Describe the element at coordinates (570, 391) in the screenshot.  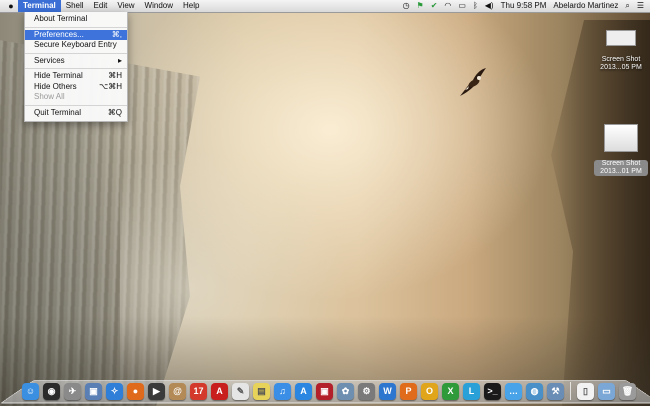
I see `dock-separator` at that location.